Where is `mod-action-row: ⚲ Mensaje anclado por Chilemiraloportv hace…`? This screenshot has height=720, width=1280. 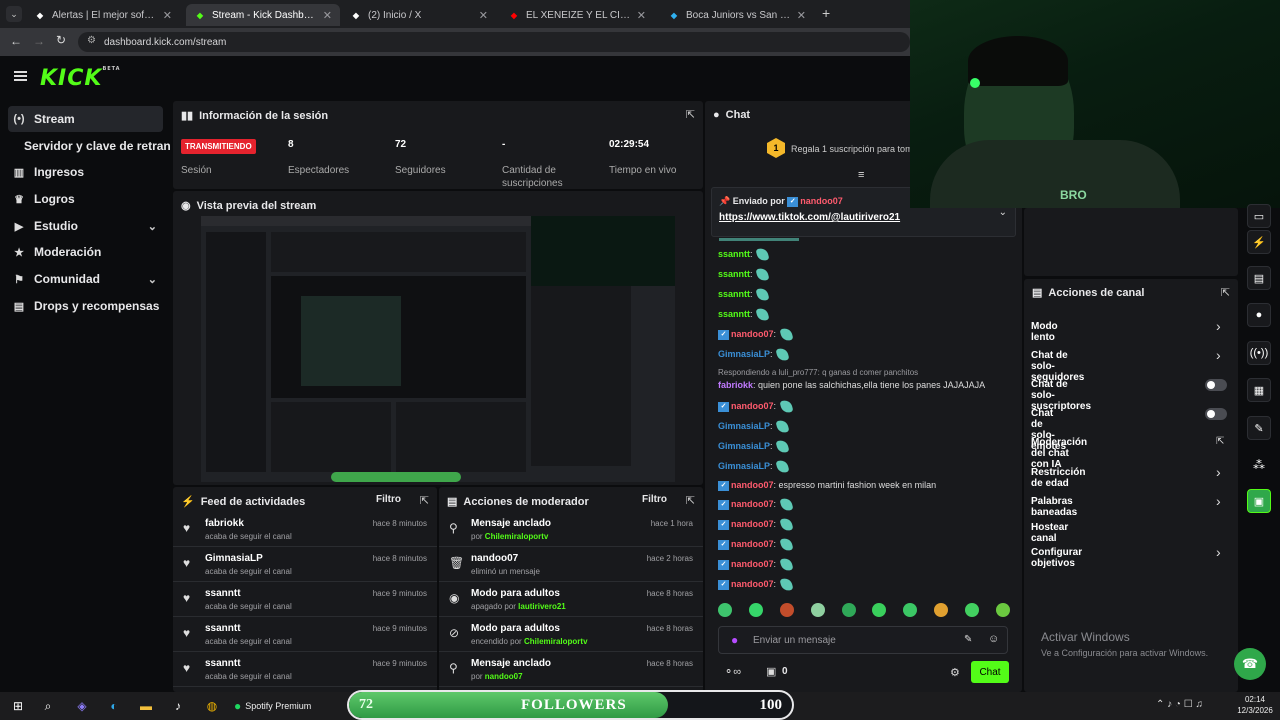
mod-action-row: ⚲ Mensaje anclado por Chilemiraloportv hace… is located at coordinates (571, 529).